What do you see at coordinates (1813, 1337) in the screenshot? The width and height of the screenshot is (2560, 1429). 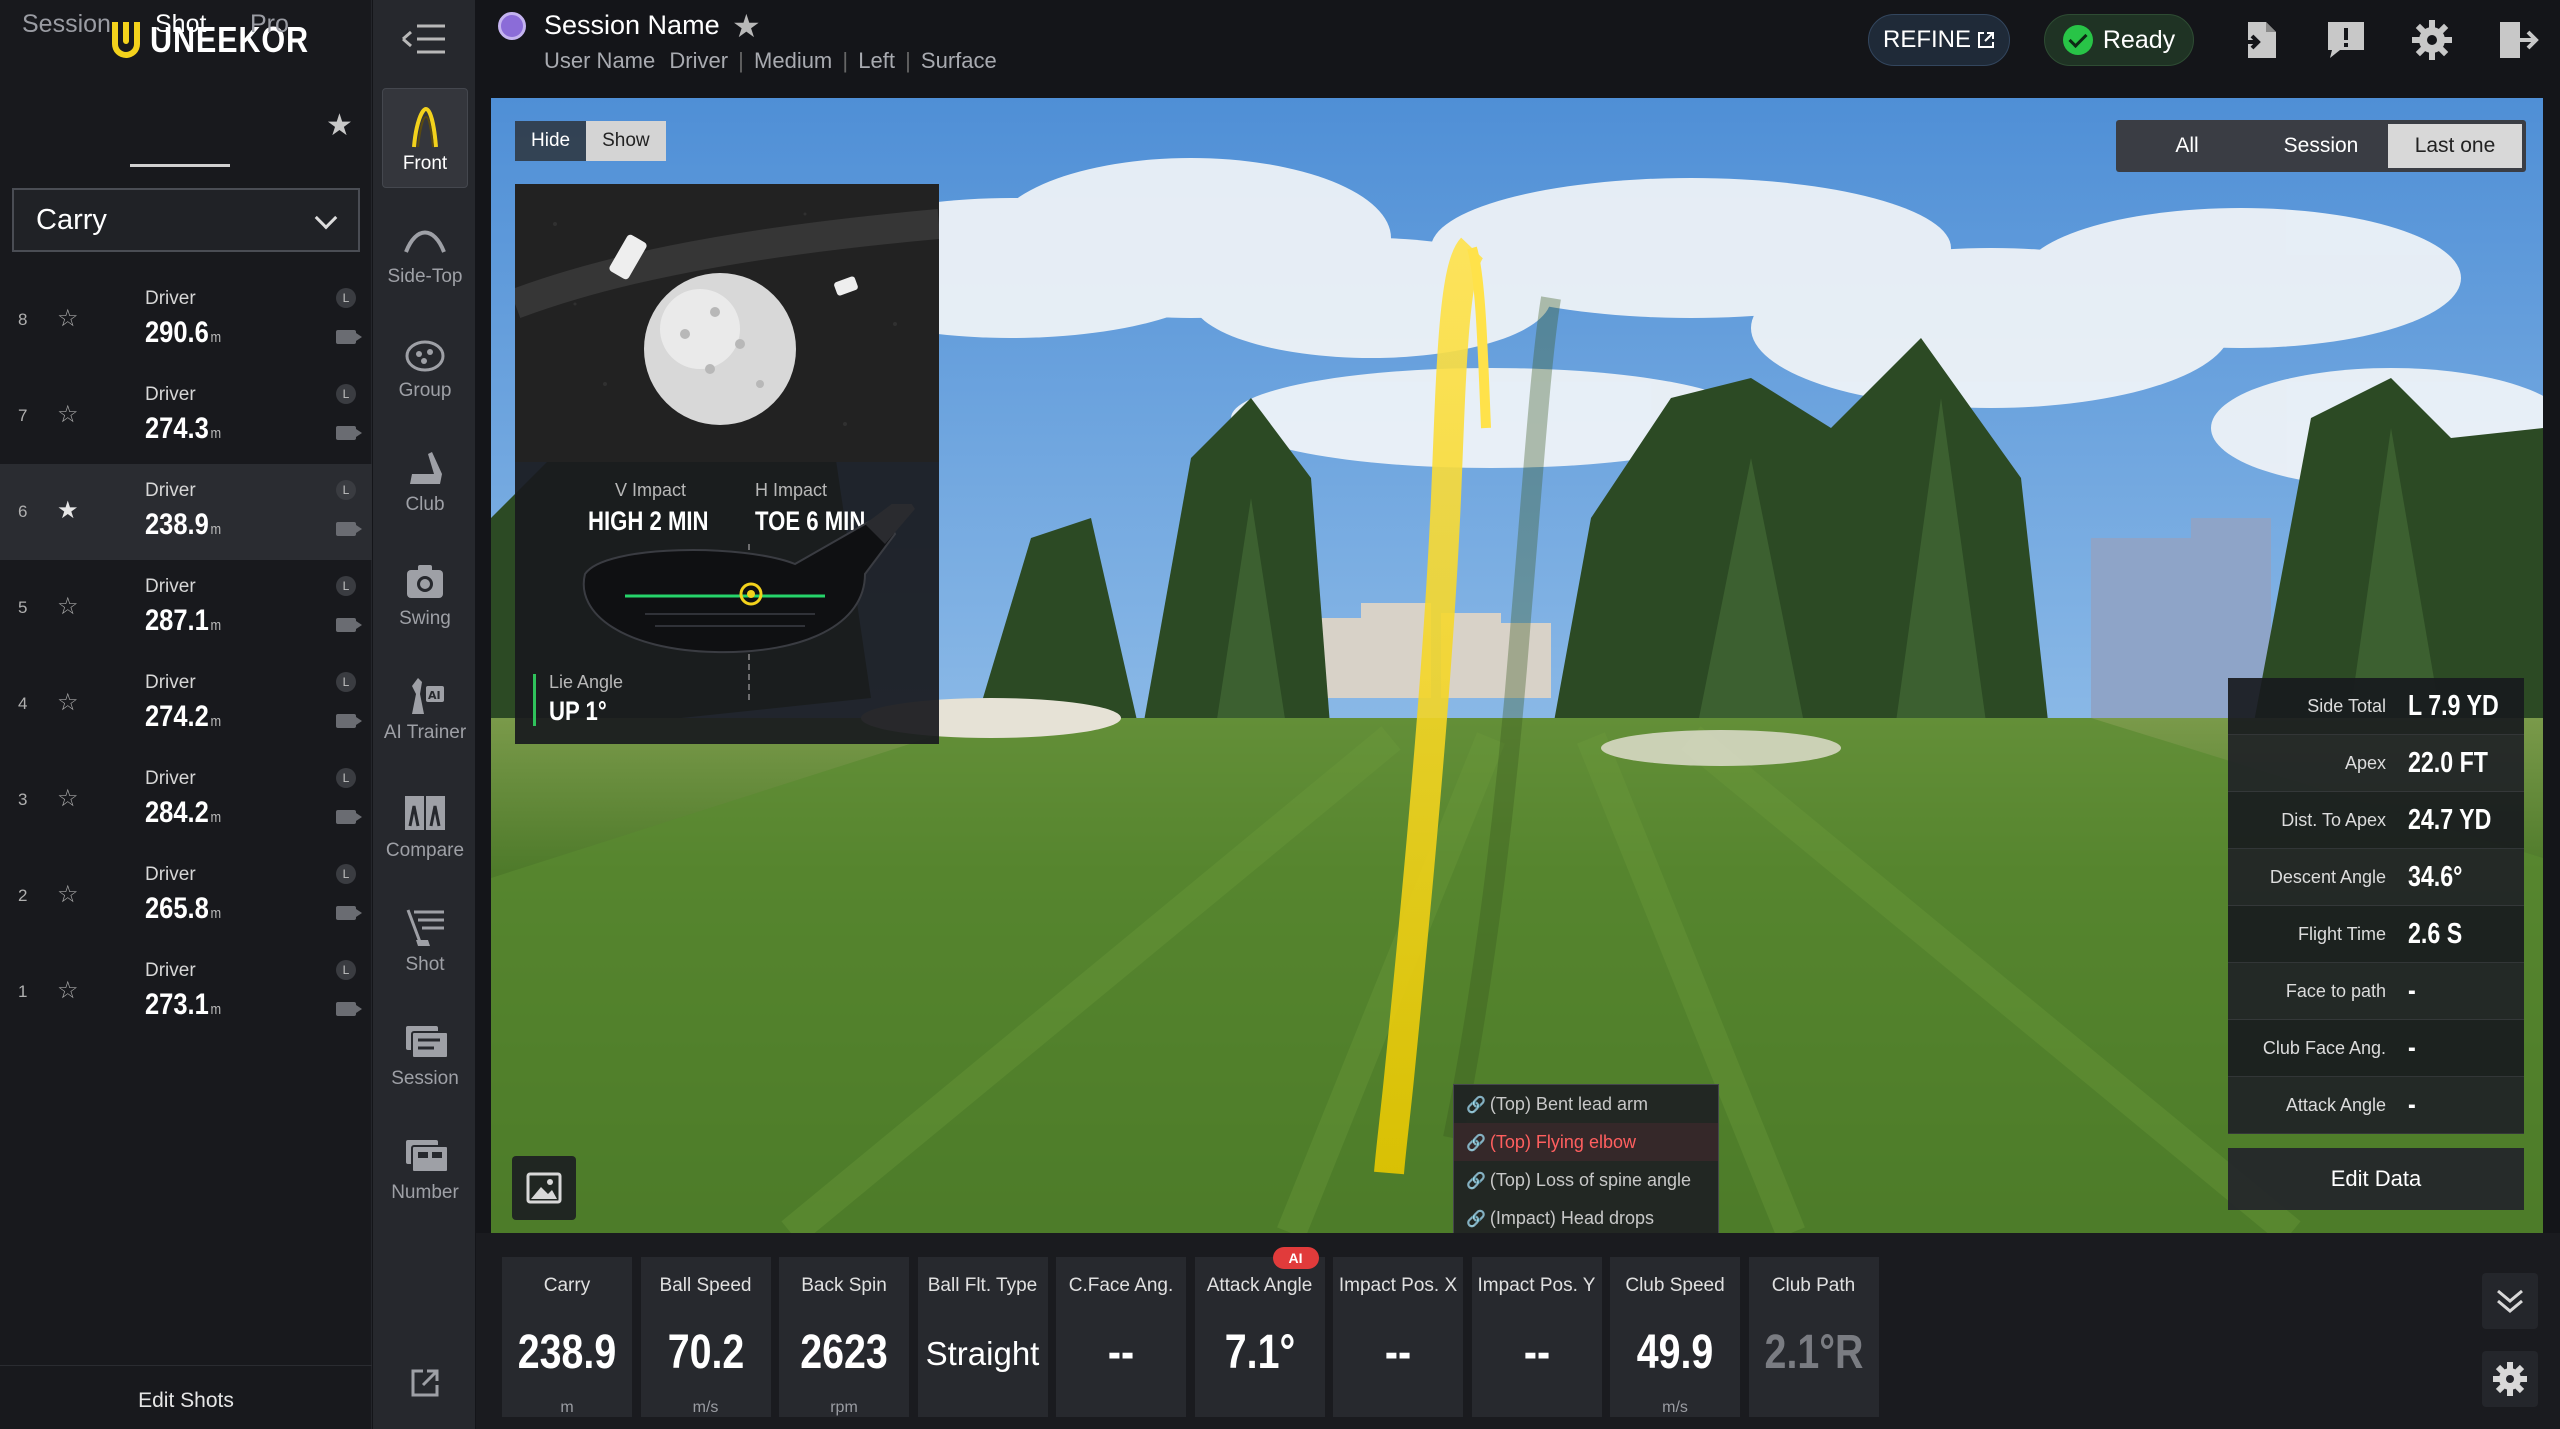 I see `metric-card: Club Path 2.1°R` at bounding box center [1813, 1337].